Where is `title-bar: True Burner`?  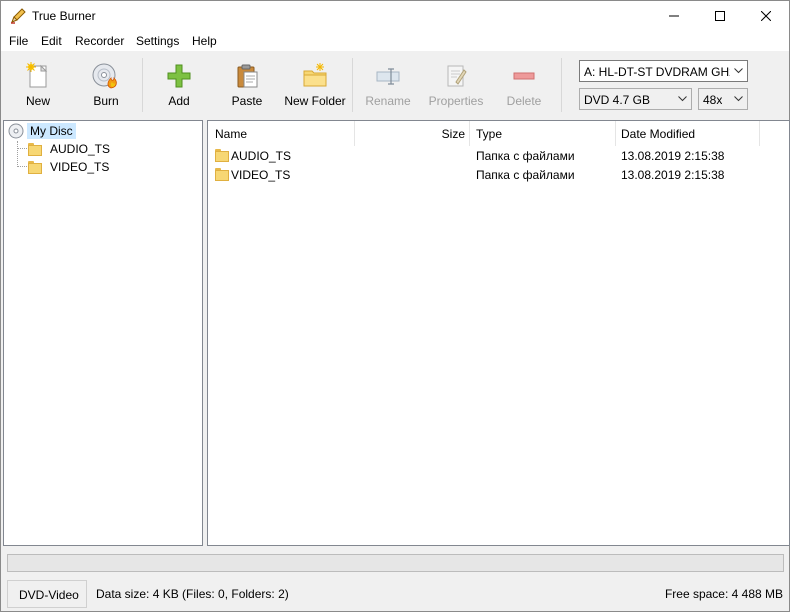
title-bar: True Burner is located at coordinates (395, 16).